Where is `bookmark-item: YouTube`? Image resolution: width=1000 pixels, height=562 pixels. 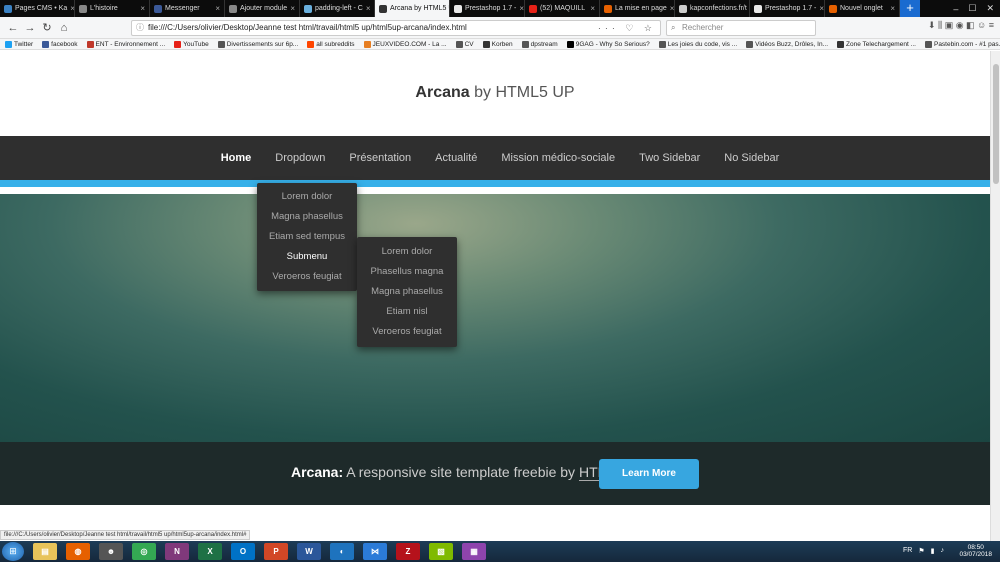
bookmark-item: YouTube is located at coordinates (191, 44).